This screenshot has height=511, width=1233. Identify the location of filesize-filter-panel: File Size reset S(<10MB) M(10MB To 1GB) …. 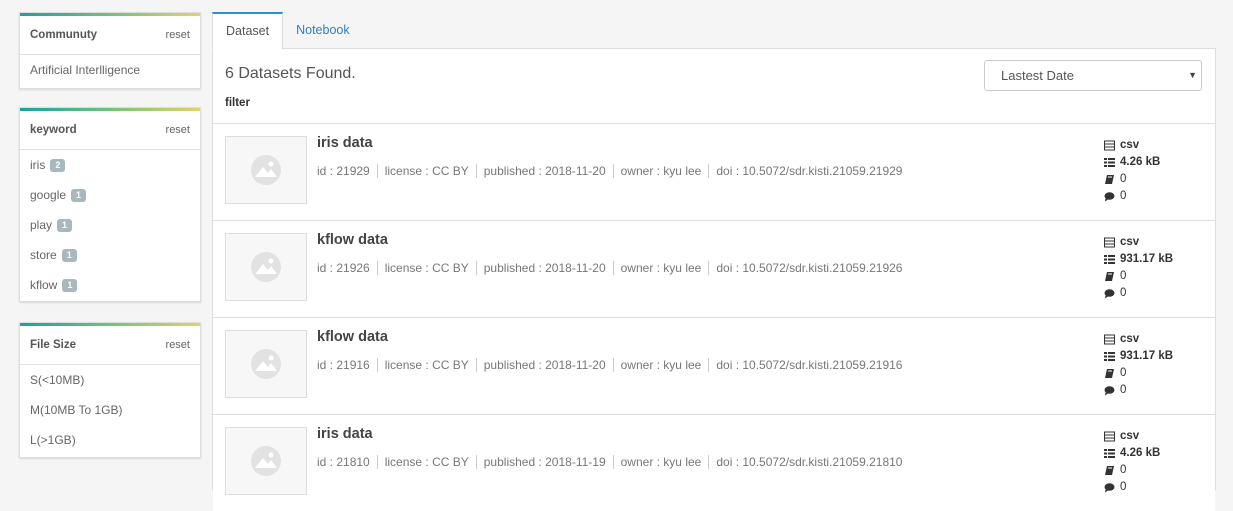
(110, 390).